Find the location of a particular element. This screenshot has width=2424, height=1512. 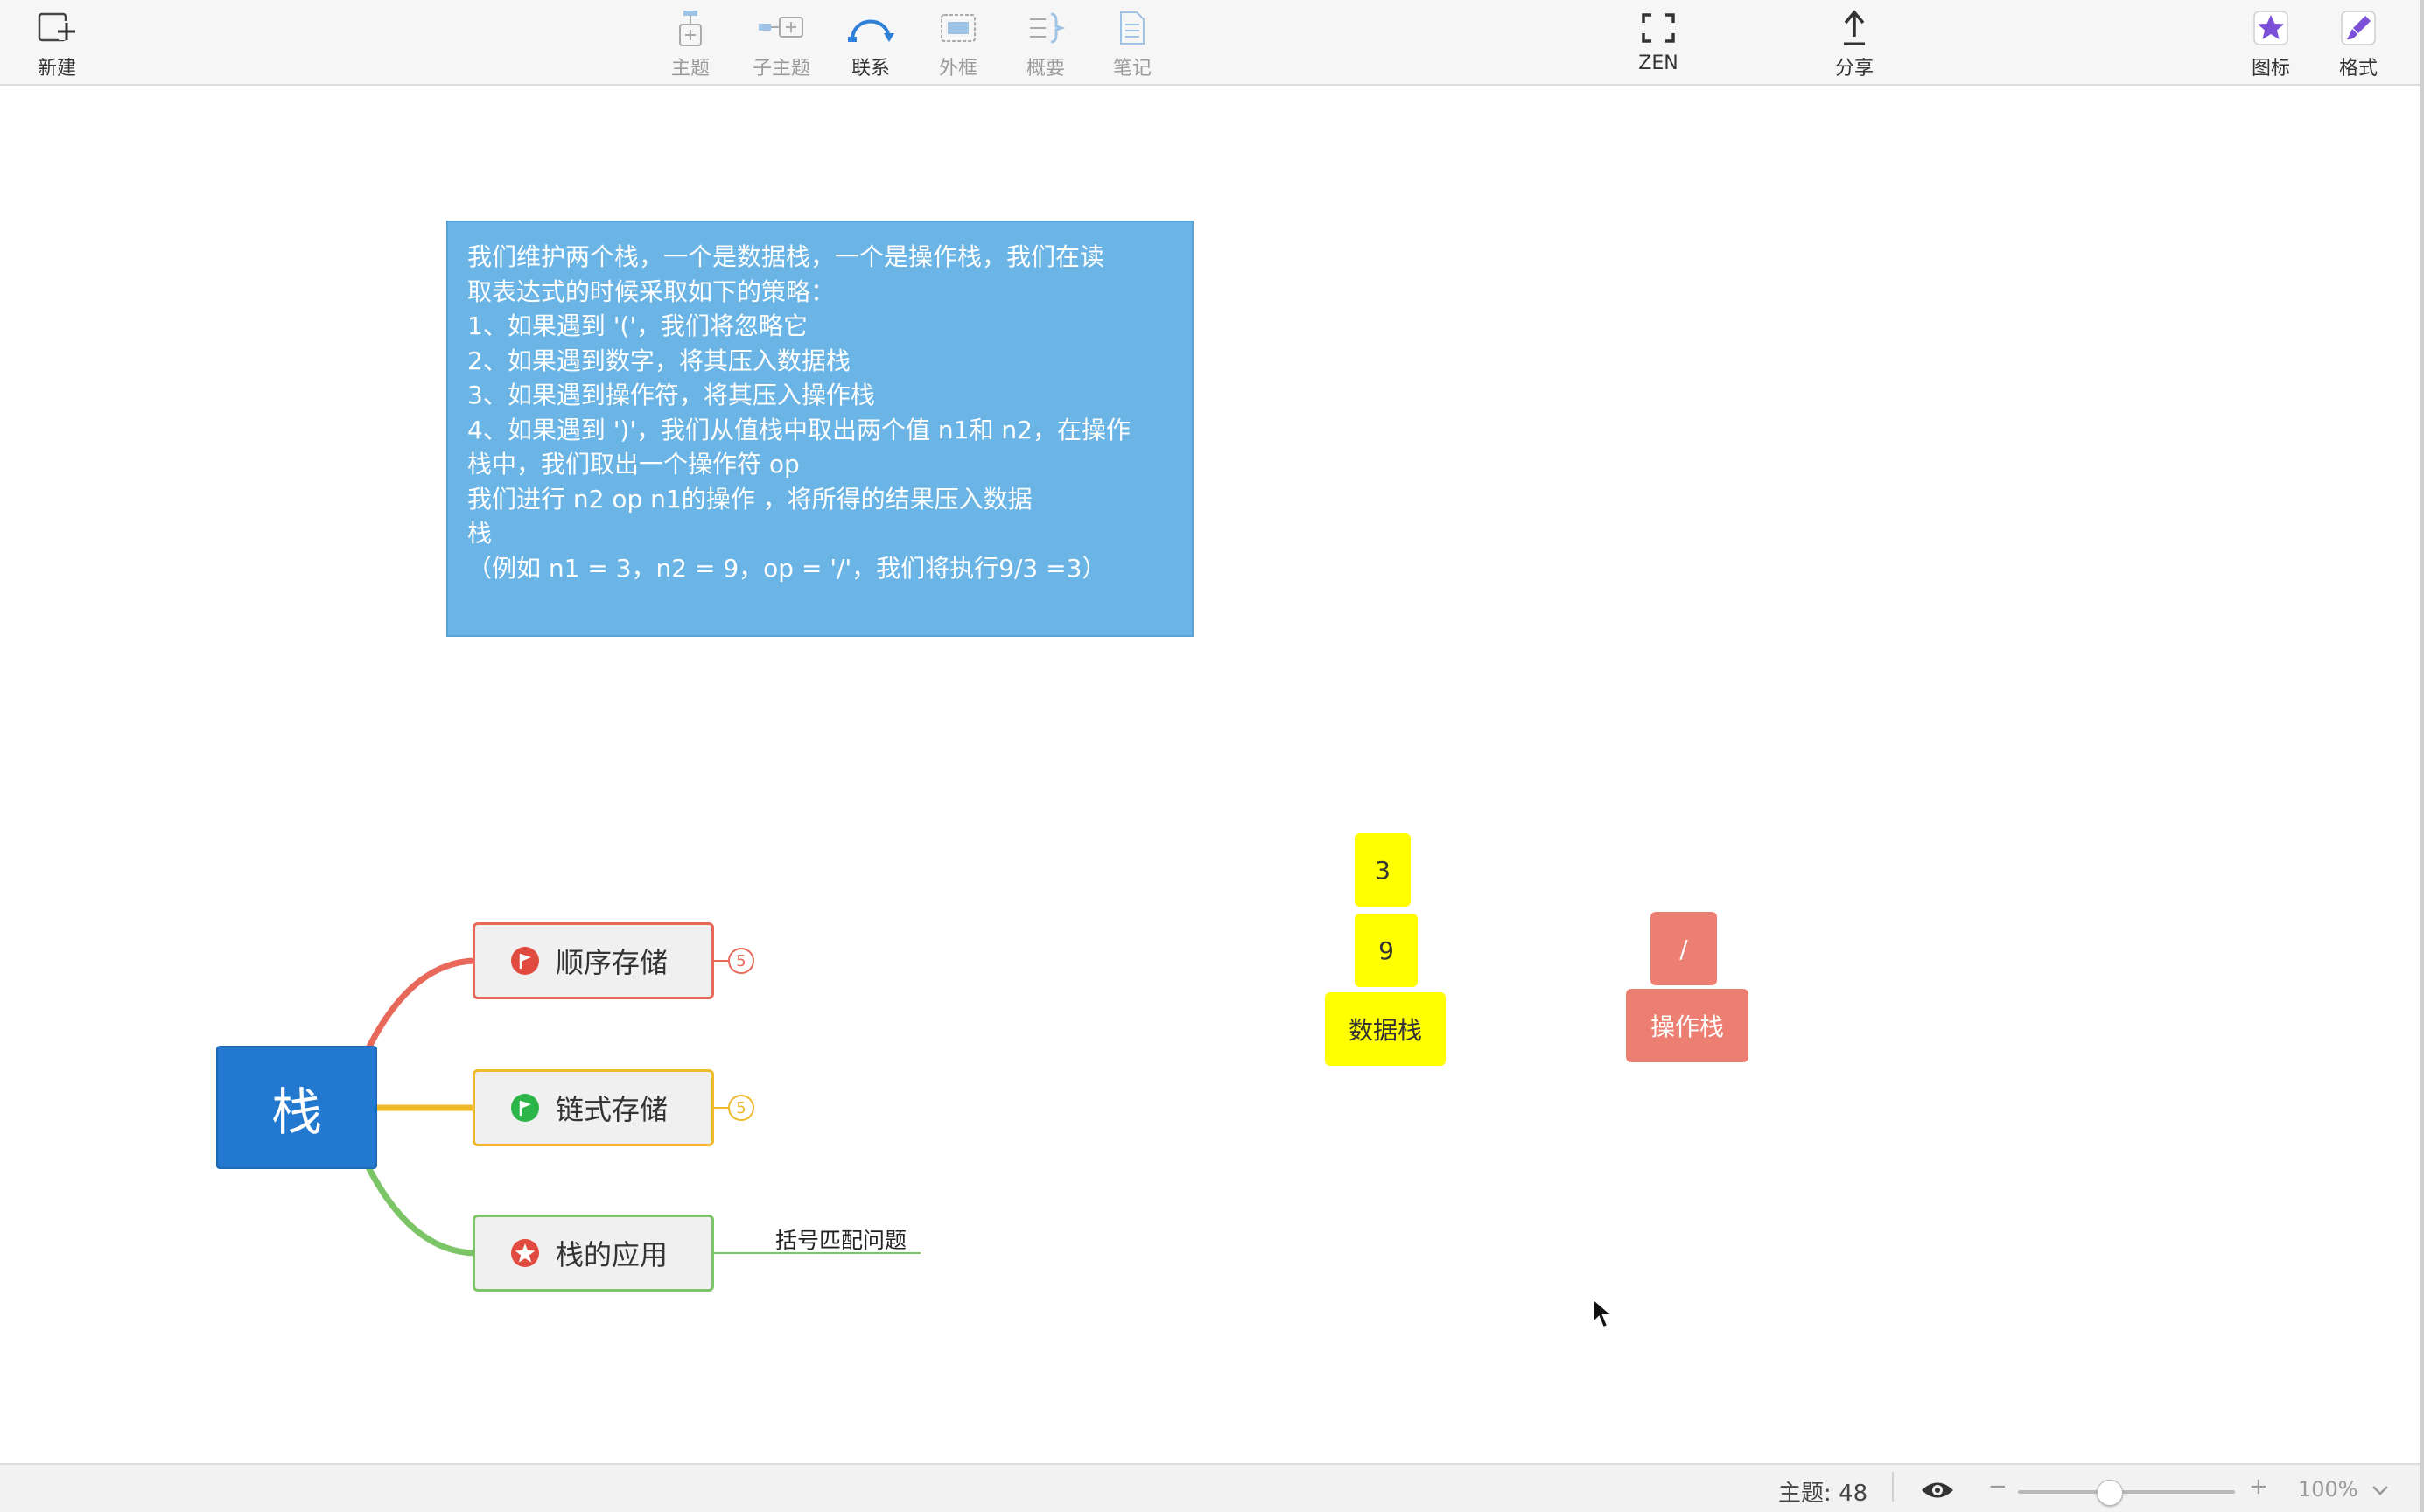

topic-count: 主题: 48 is located at coordinates (1823, 1493).